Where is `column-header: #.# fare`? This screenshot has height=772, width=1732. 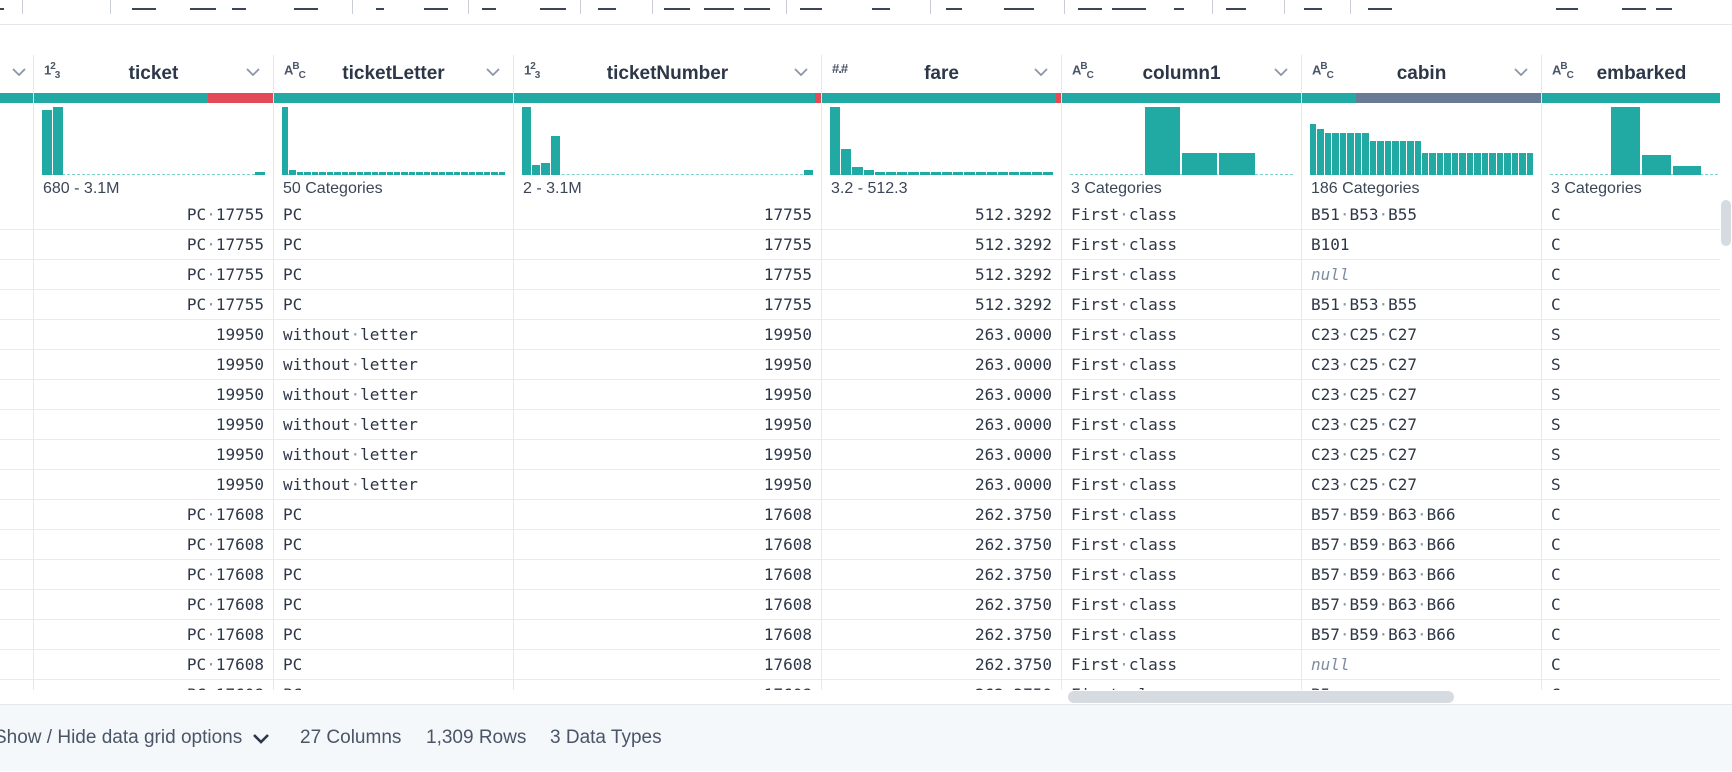 column-header: #.# fare is located at coordinates (941, 74).